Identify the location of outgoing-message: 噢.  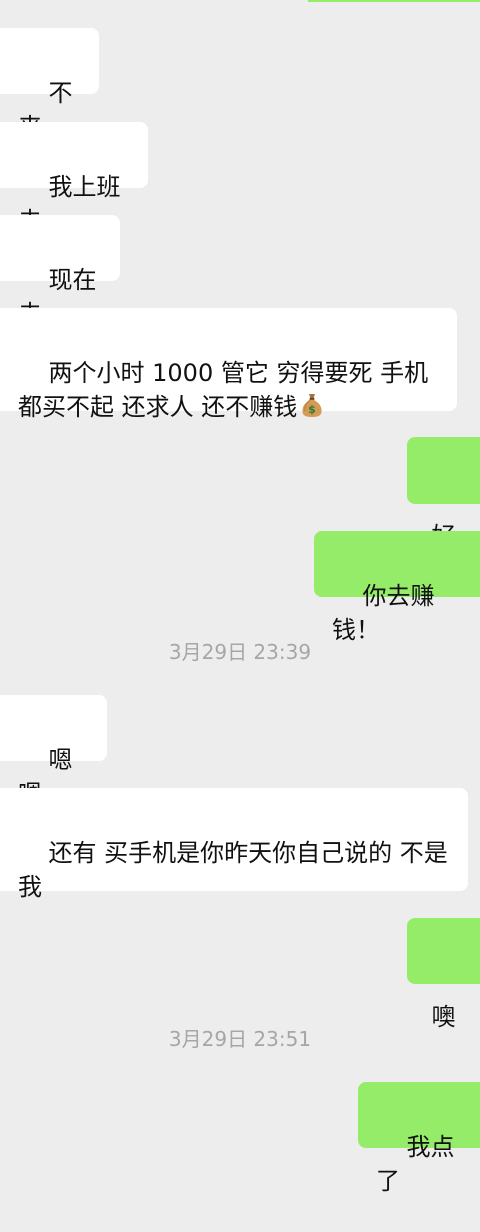
(443, 974).